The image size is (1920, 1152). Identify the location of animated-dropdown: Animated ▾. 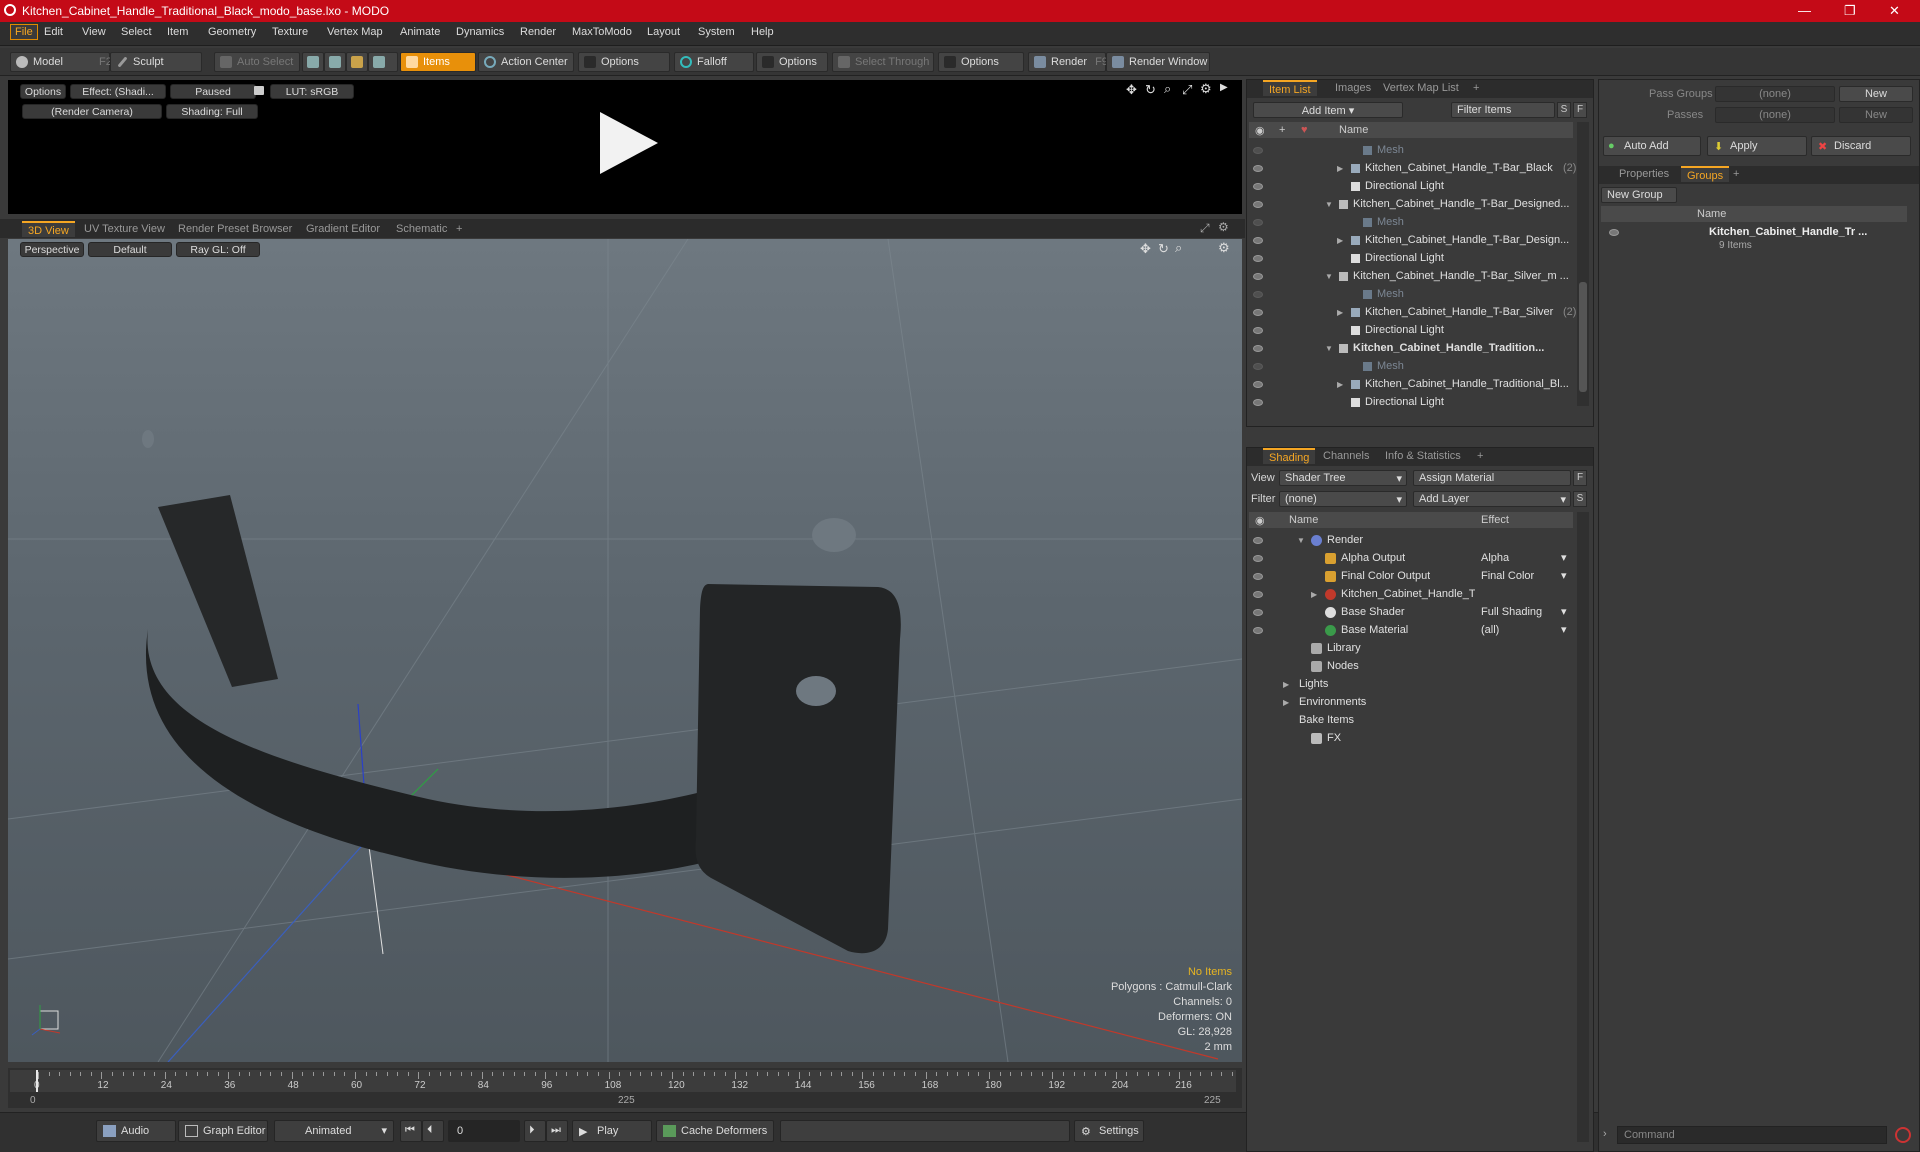
(334, 1131).